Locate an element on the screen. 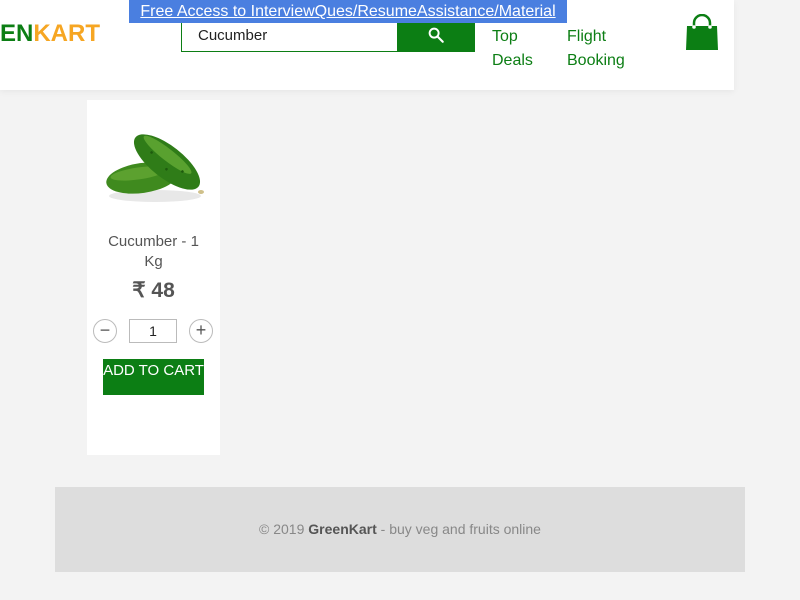 The height and width of the screenshot is (600, 800). shopping-bag-icon is located at coordinates (702, 34).